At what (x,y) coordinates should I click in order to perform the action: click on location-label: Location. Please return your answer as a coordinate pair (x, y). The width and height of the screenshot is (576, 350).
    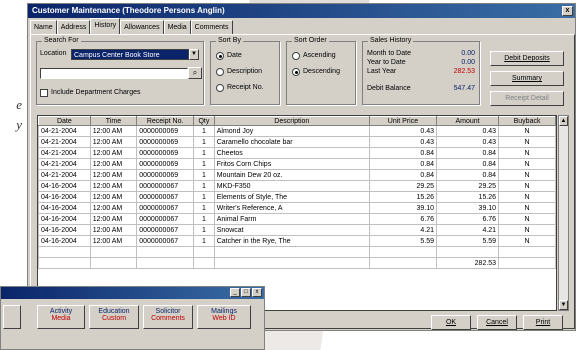
    Looking at the image, I should click on (53, 53).